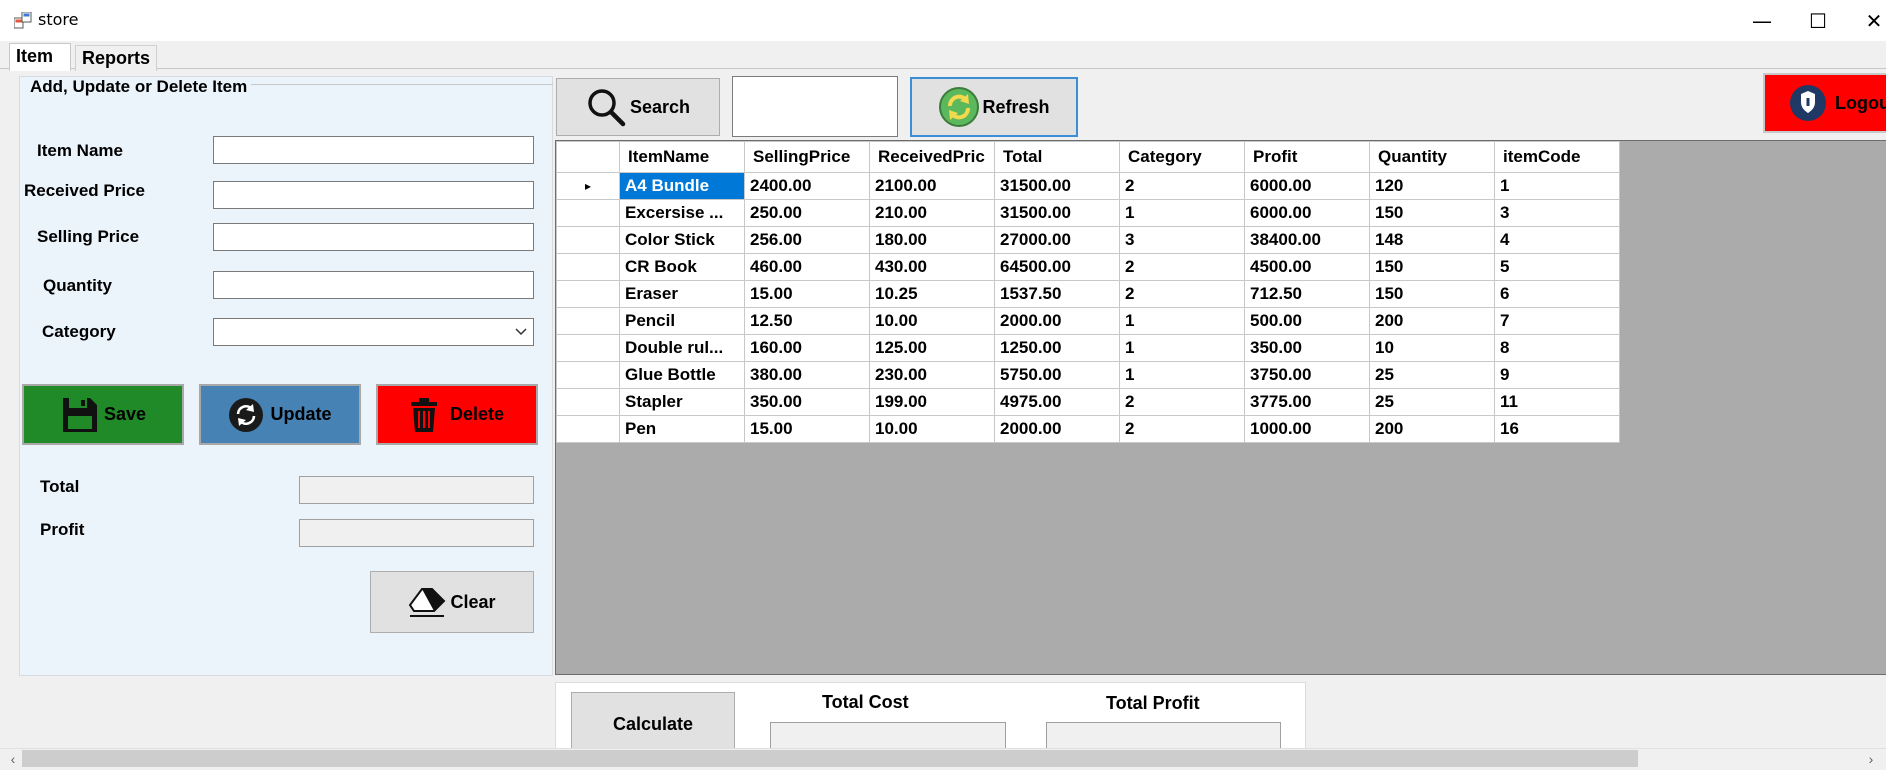 This screenshot has height=770, width=1886. I want to click on quantity-input, so click(373, 285).